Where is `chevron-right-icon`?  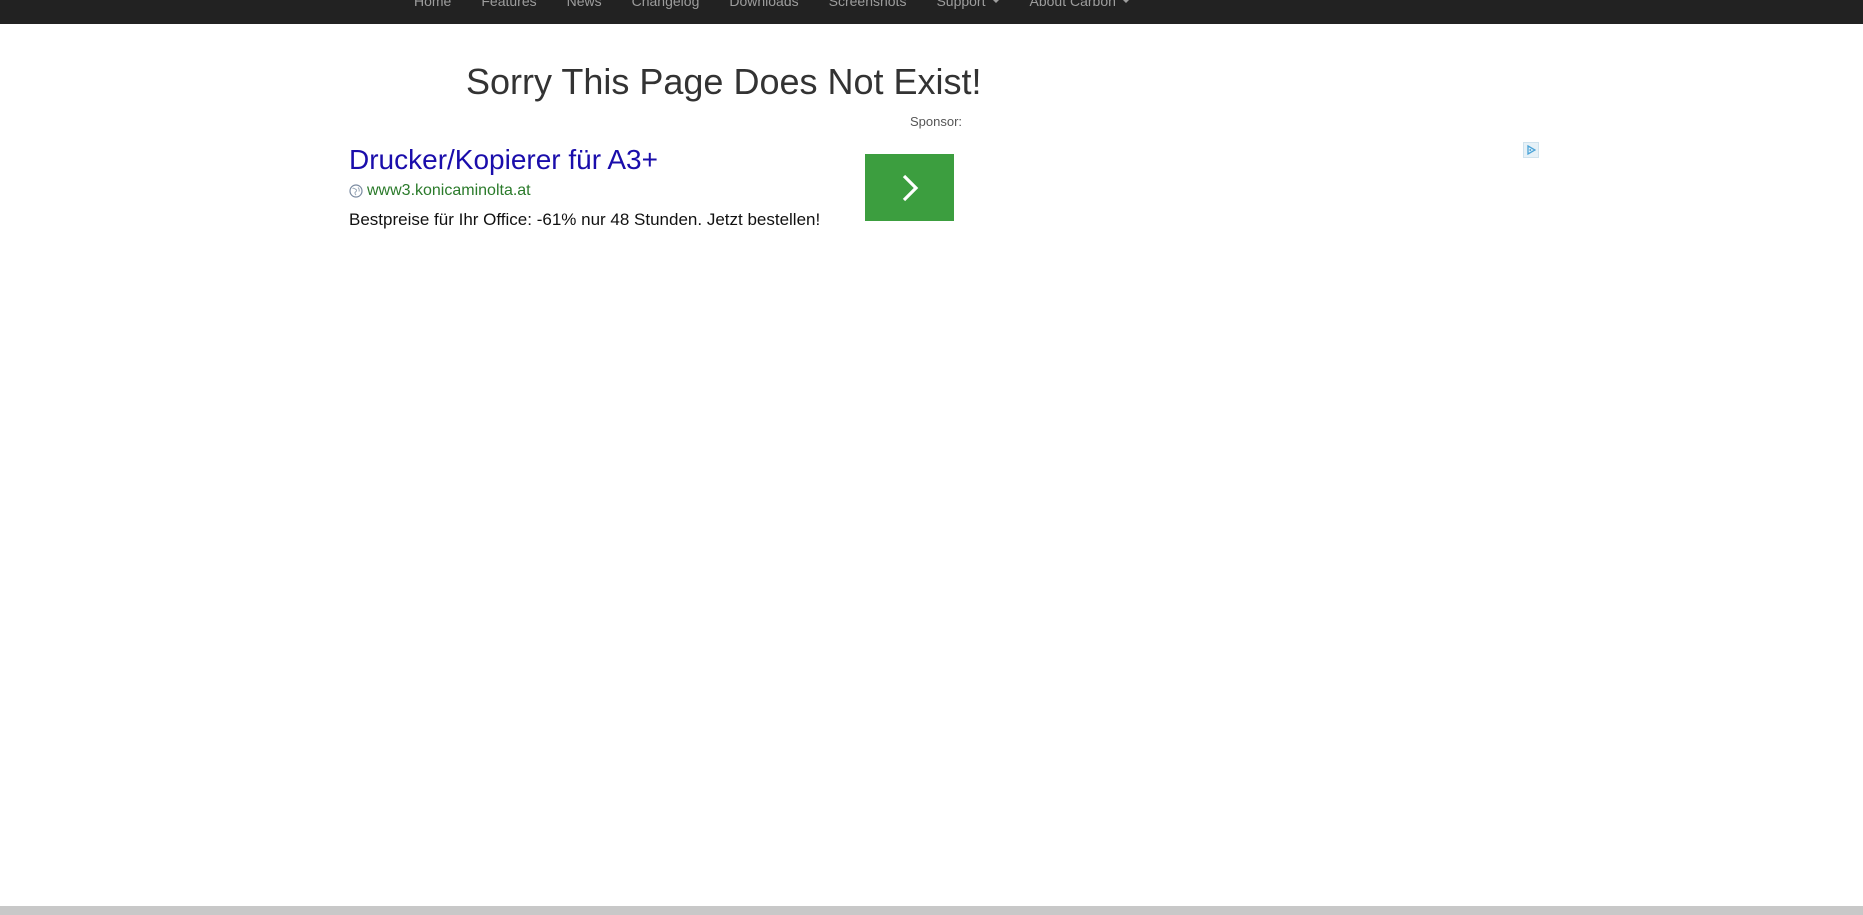 chevron-right-icon is located at coordinates (910, 187).